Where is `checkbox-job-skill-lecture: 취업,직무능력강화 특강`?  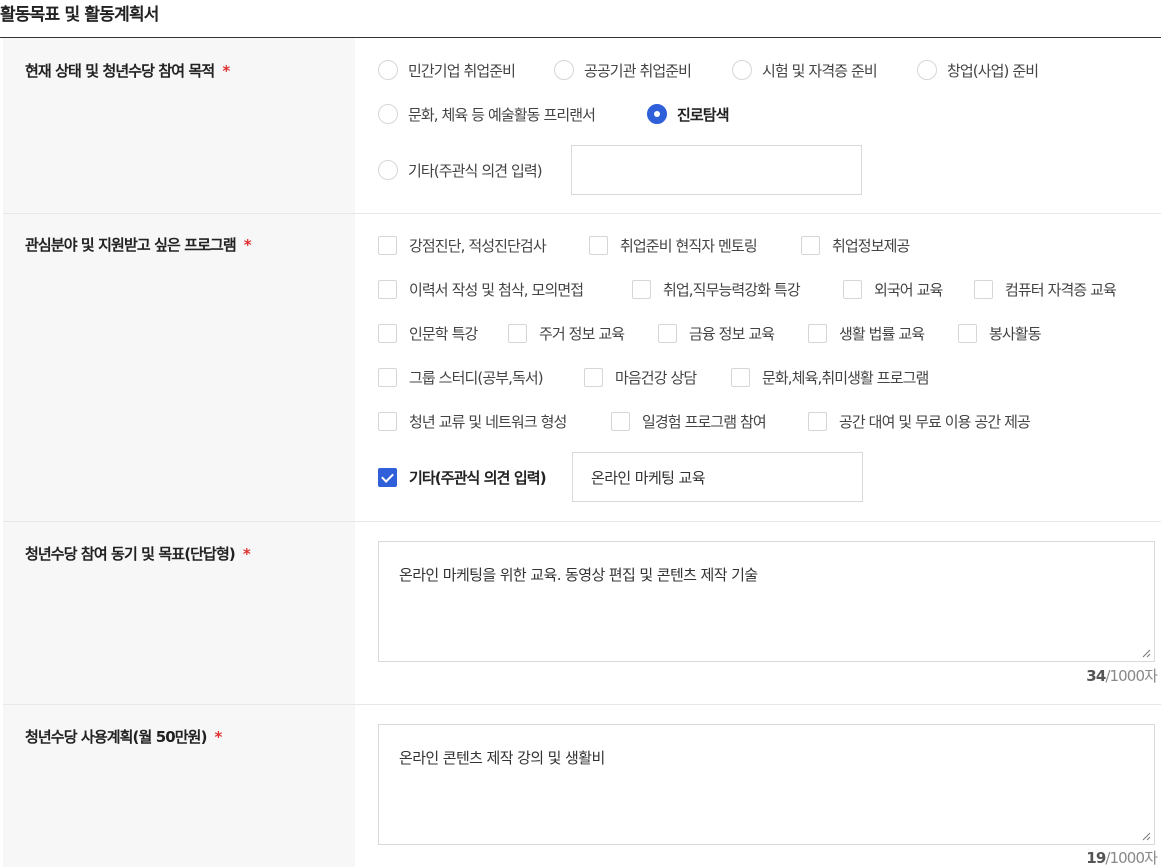
checkbox-job-skill-lecture: 취업,직무능력강화 특강 is located at coordinates (716, 289).